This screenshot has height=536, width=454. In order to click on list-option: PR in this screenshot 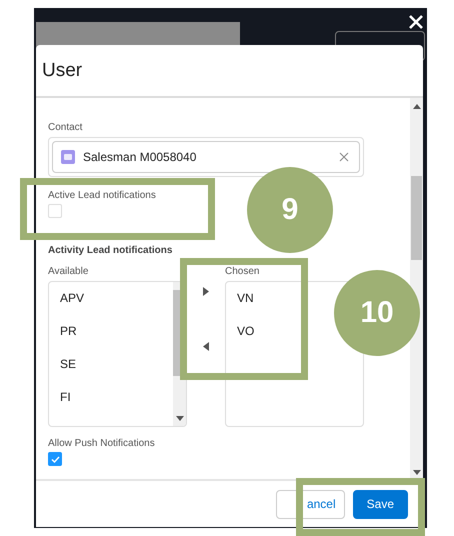, I will do `click(111, 340)`.